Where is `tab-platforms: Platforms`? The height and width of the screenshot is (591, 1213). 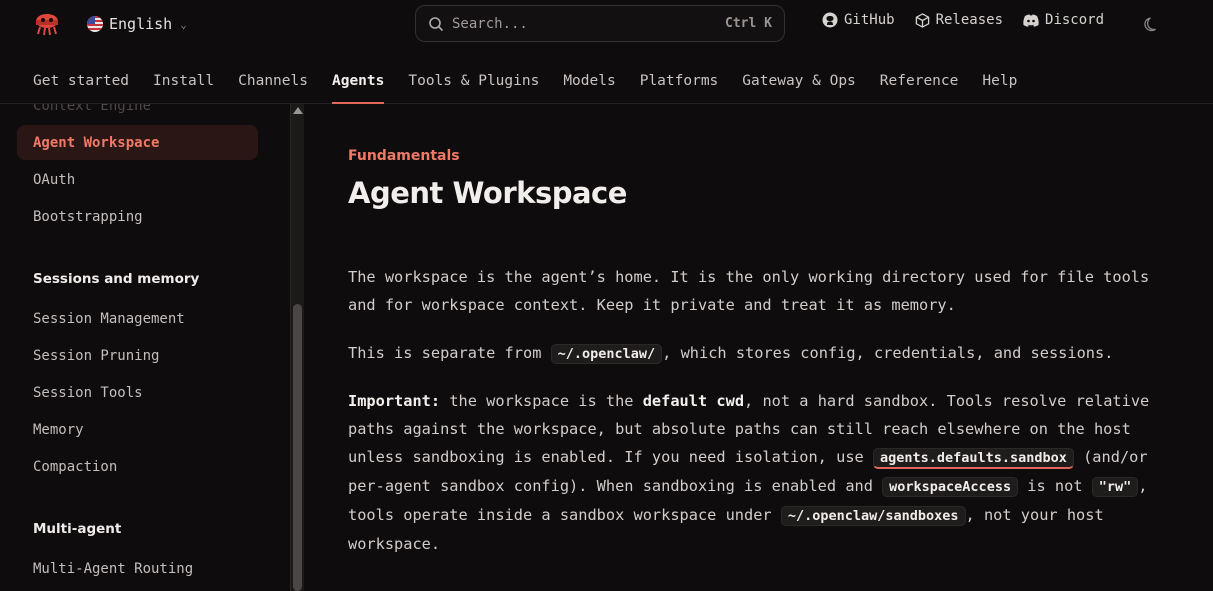 tab-platforms: Platforms is located at coordinates (679, 81).